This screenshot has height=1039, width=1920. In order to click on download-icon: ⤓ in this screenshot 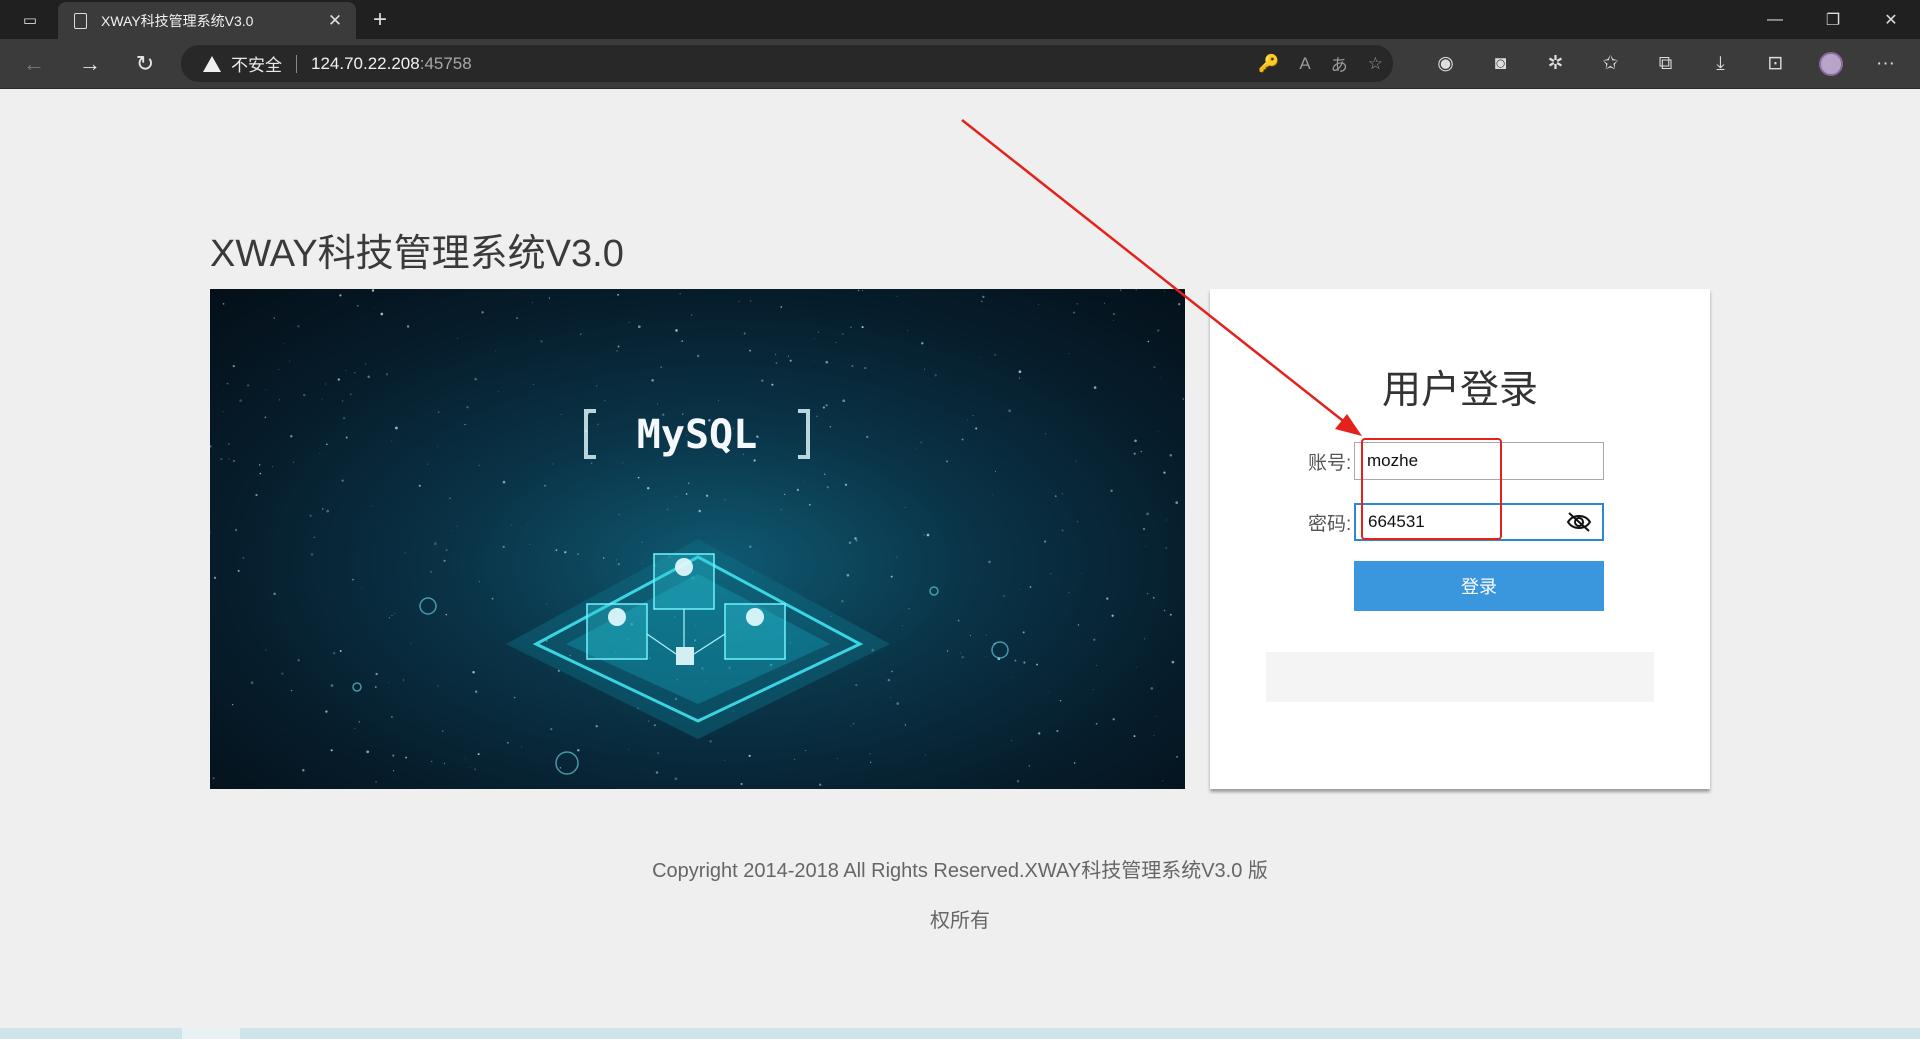, I will do `click(1720, 63)`.